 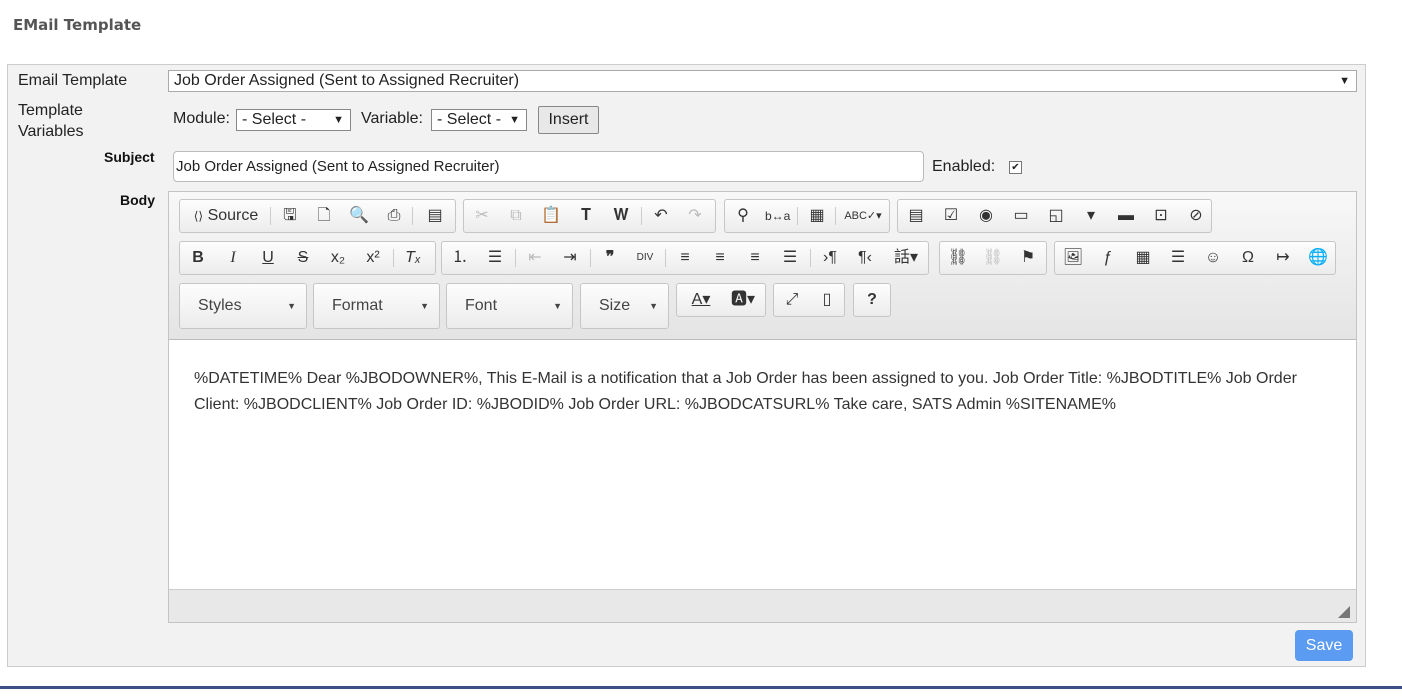 I want to click on align-justify-icon: ☰, so click(x=790, y=258).